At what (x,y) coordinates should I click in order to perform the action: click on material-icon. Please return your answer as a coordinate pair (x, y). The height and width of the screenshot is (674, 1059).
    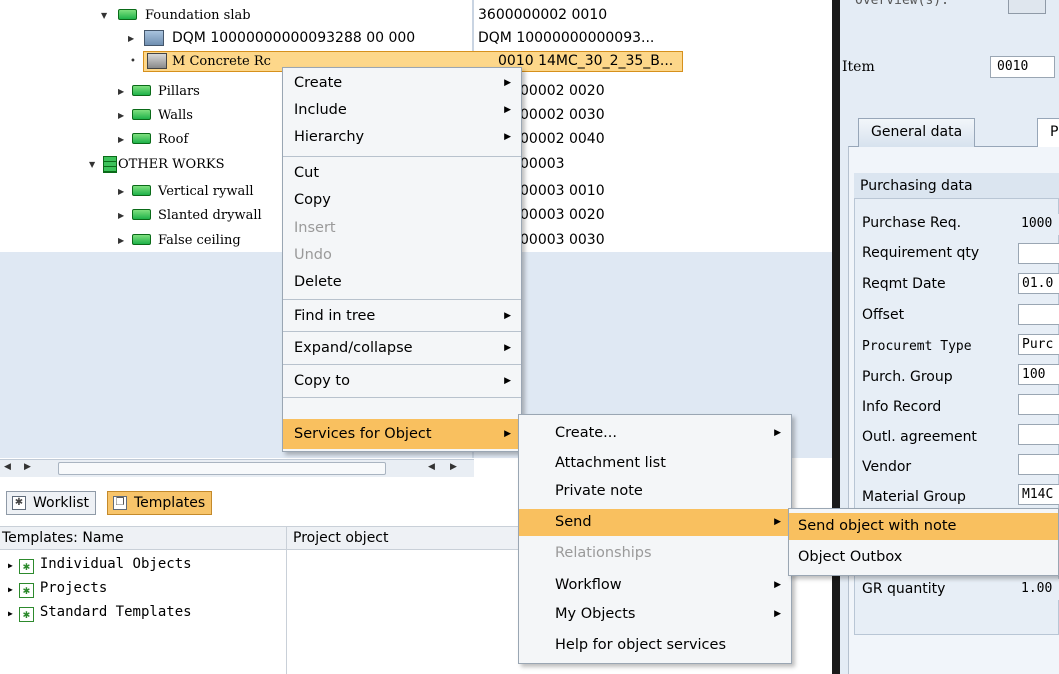
    Looking at the image, I should click on (157, 61).